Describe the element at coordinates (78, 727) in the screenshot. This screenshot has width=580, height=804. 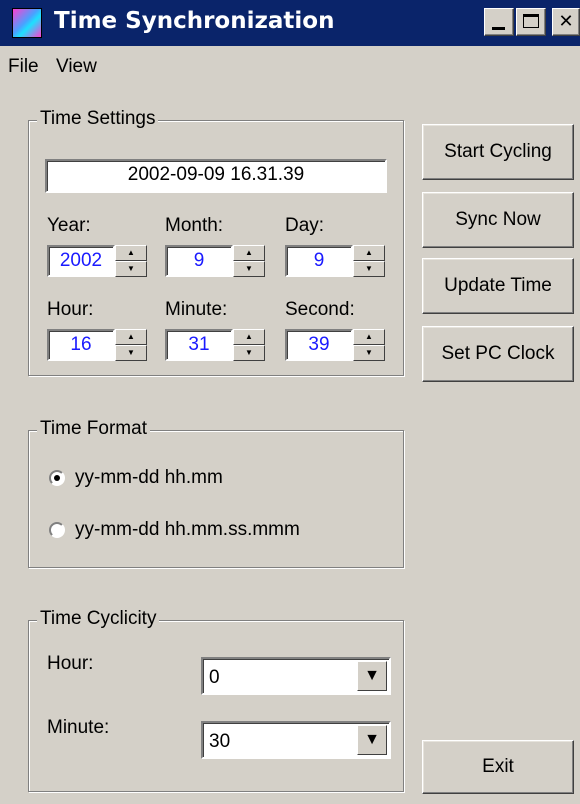
I see `cyclicity-minute-label: Minute:` at that location.